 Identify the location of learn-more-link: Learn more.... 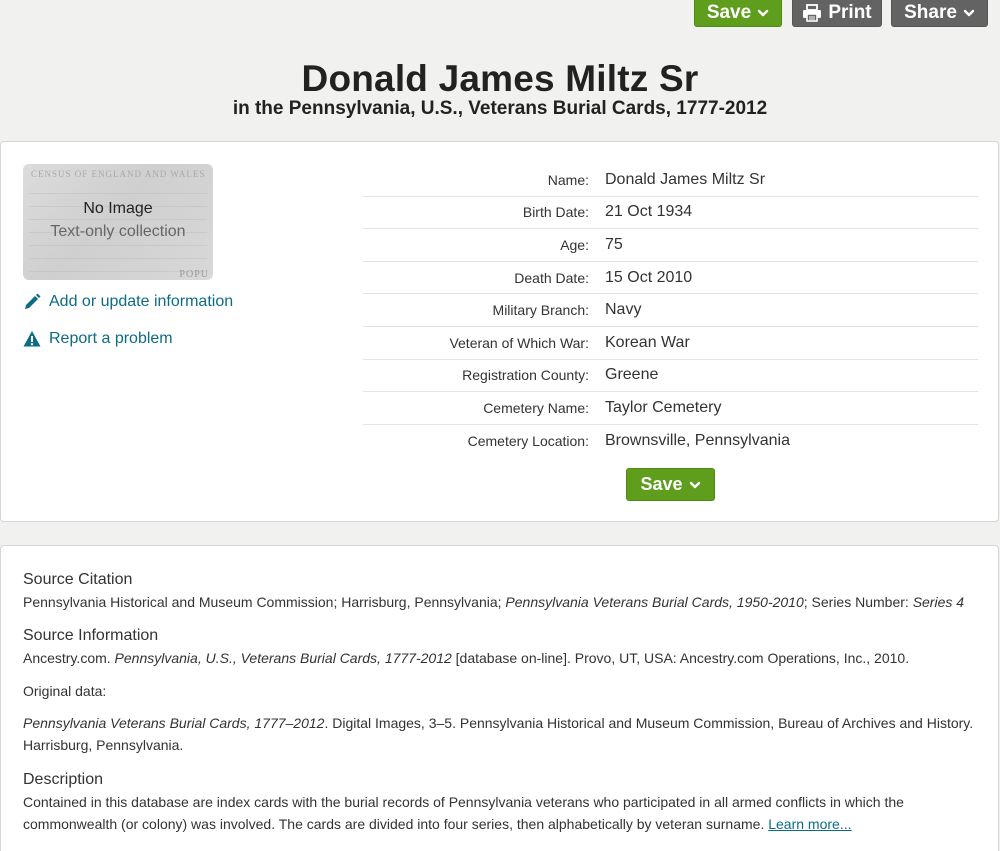
(809, 824).